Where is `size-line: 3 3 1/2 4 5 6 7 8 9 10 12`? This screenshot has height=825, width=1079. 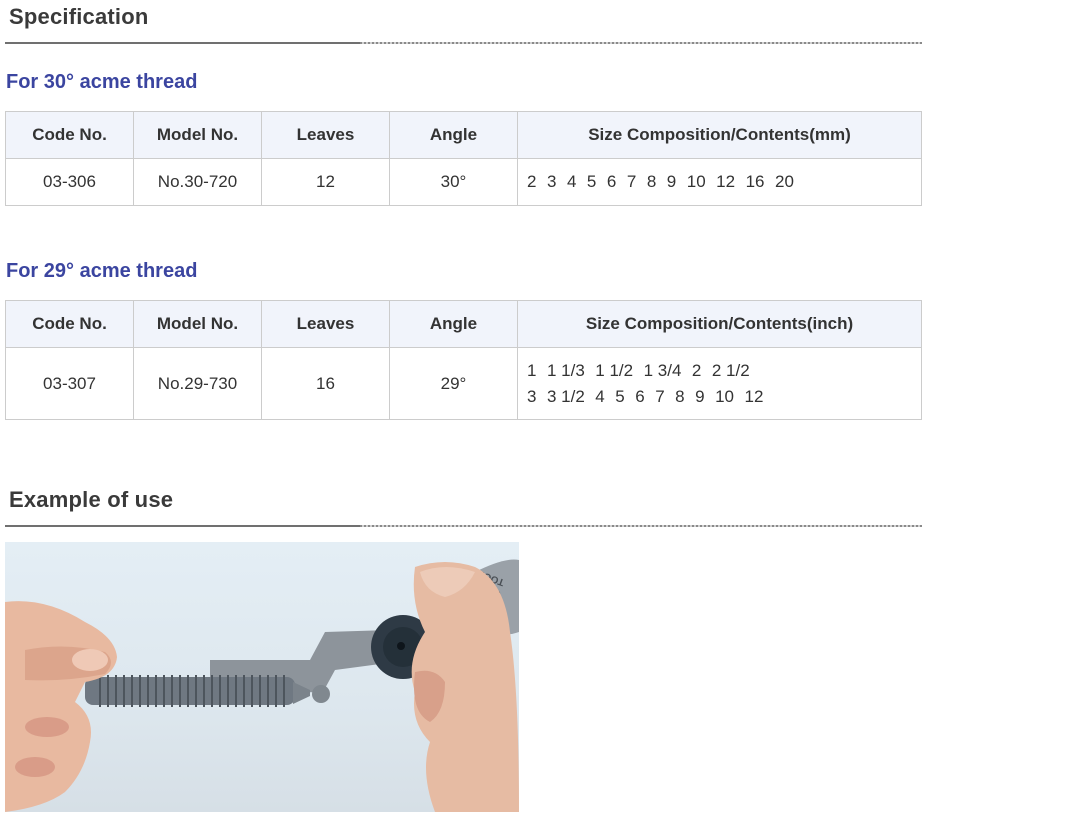 size-line: 3 3 1/2 4 5 6 7 8 9 10 12 is located at coordinates (724, 397).